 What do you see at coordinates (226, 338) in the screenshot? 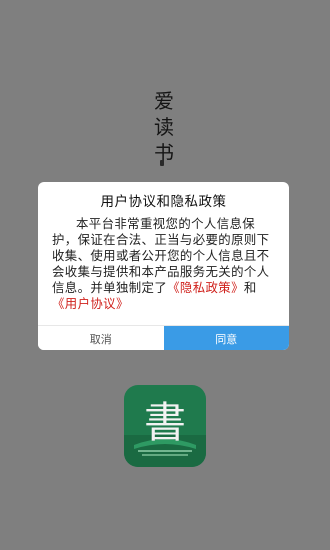
I see `agree-button: 同意` at bounding box center [226, 338].